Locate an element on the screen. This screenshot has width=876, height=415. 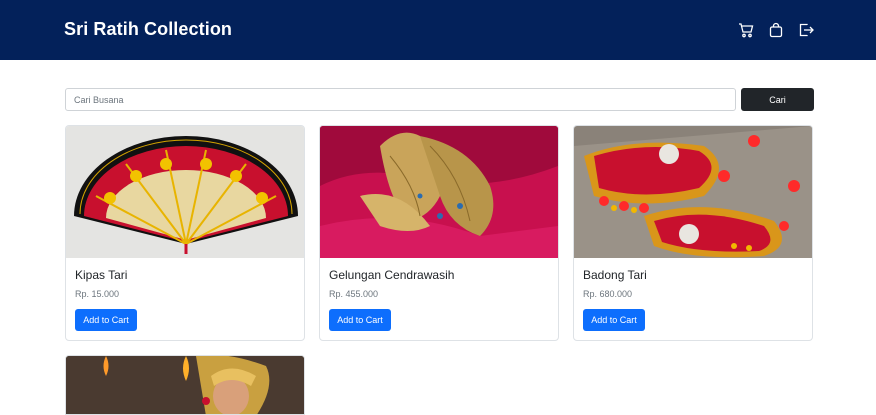
navbar-icons is located at coordinates (776, 30).